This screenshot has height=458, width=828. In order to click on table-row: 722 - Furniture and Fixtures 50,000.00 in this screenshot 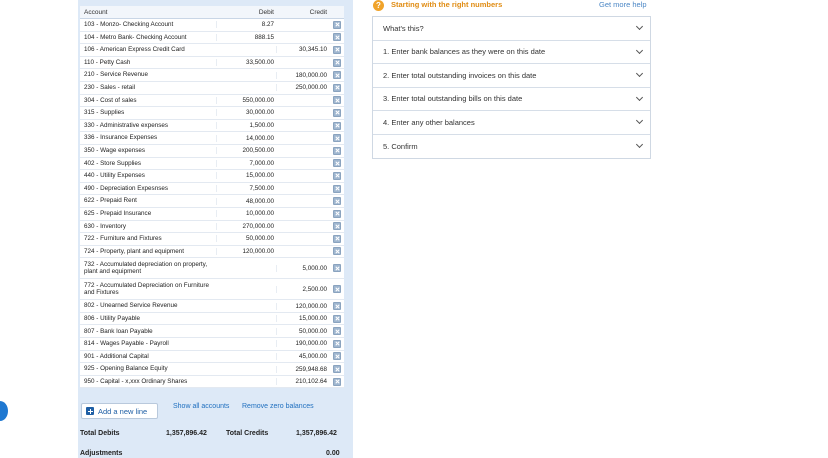, I will do `click(212, 239)`.